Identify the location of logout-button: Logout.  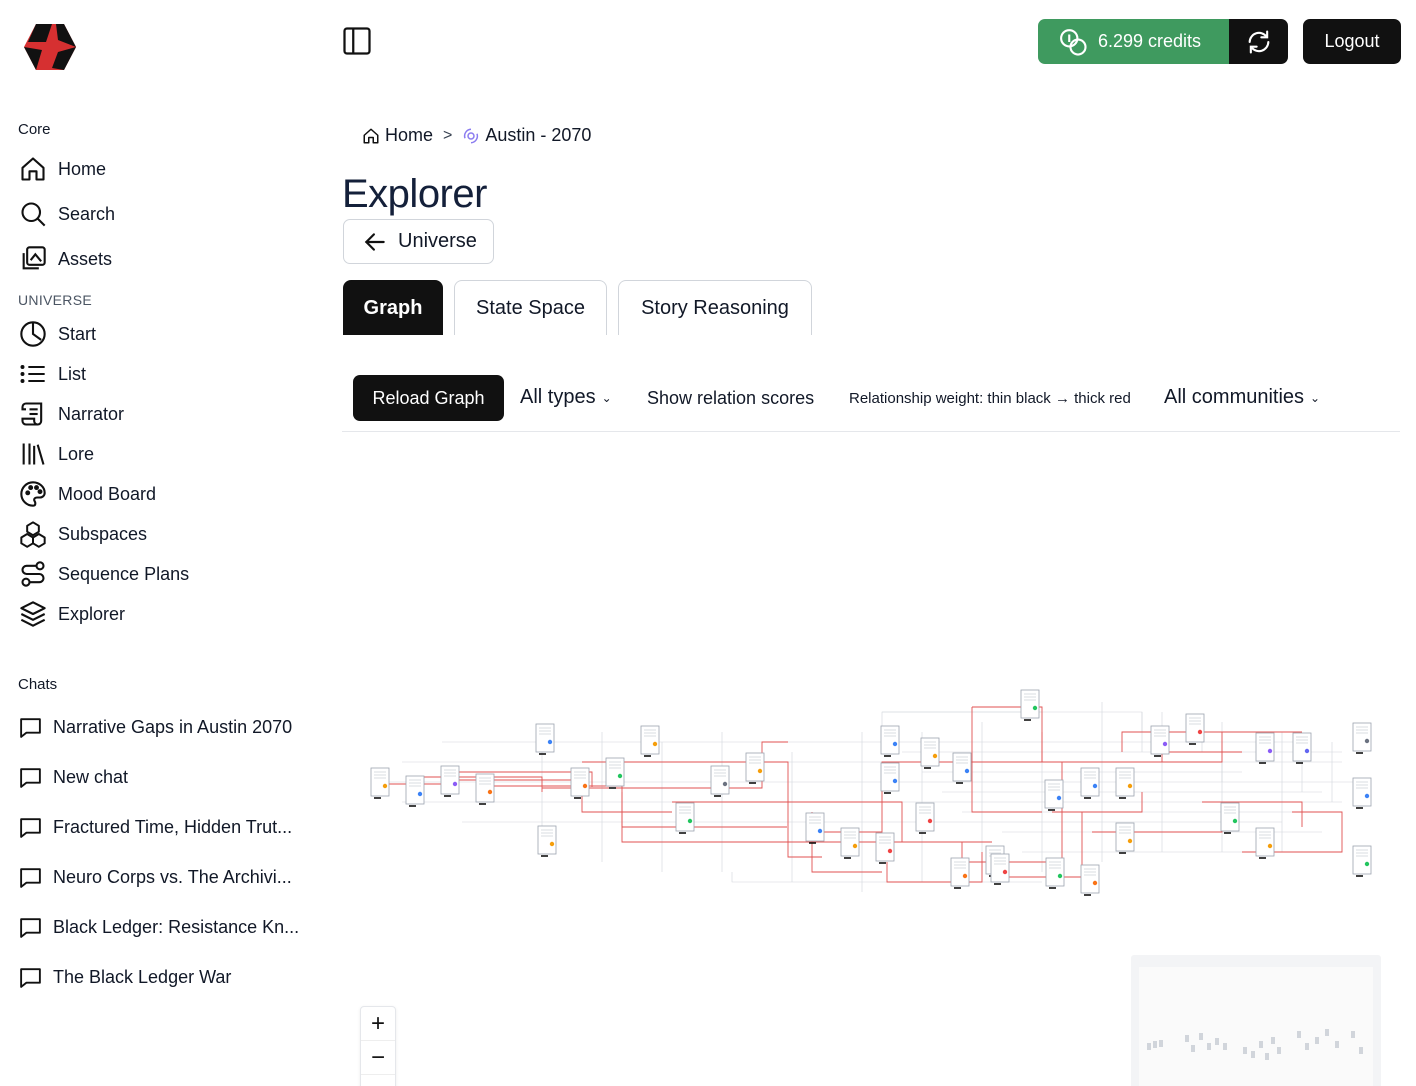
(1352, 41).